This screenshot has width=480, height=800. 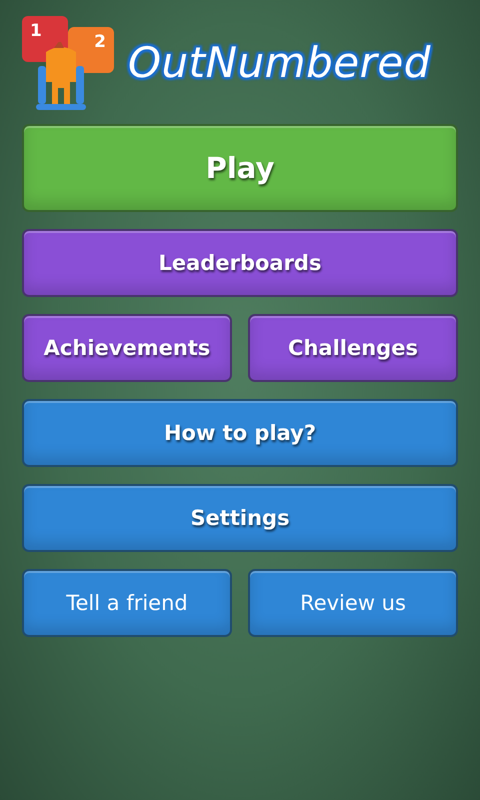 What do you see at coordinates (240, 168) in the screenshot?
I see `menu-button: Play` at bounding box center [240, 168].